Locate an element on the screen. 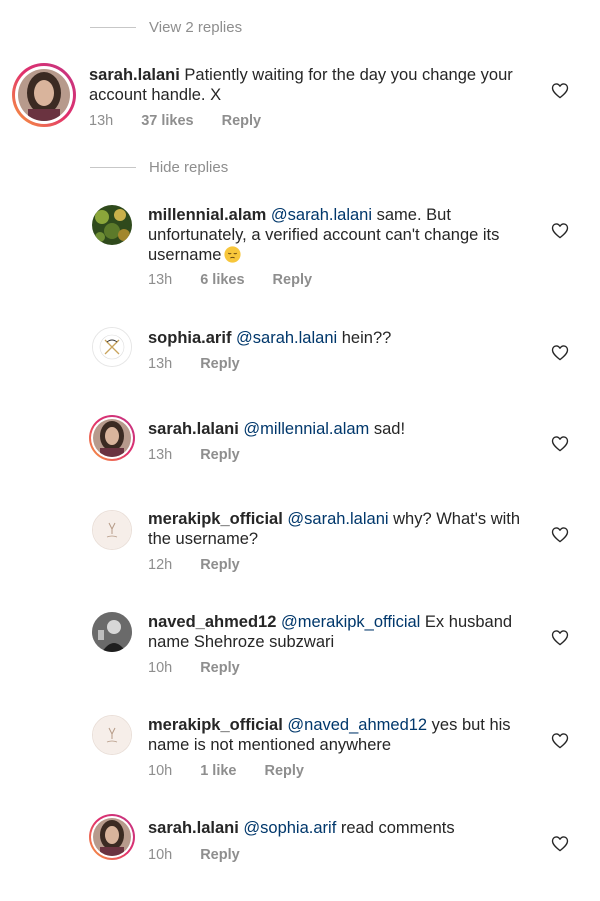  reply-body-line1: yes but his is located at coordinates (469, 725).